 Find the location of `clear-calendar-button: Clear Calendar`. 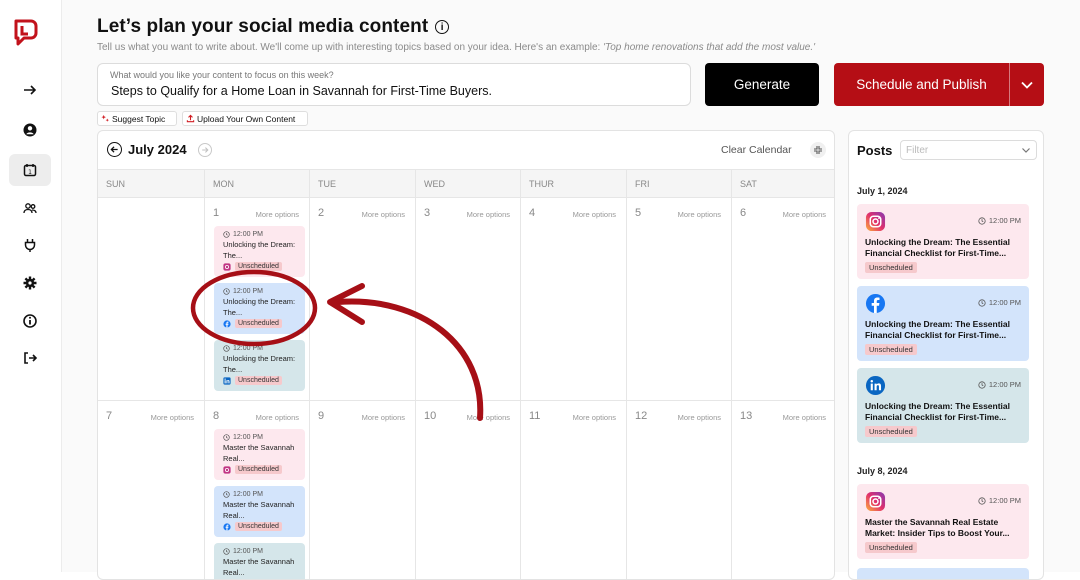

clear-calendar-button: Clear Calendar is located at coordinates (756, 150).